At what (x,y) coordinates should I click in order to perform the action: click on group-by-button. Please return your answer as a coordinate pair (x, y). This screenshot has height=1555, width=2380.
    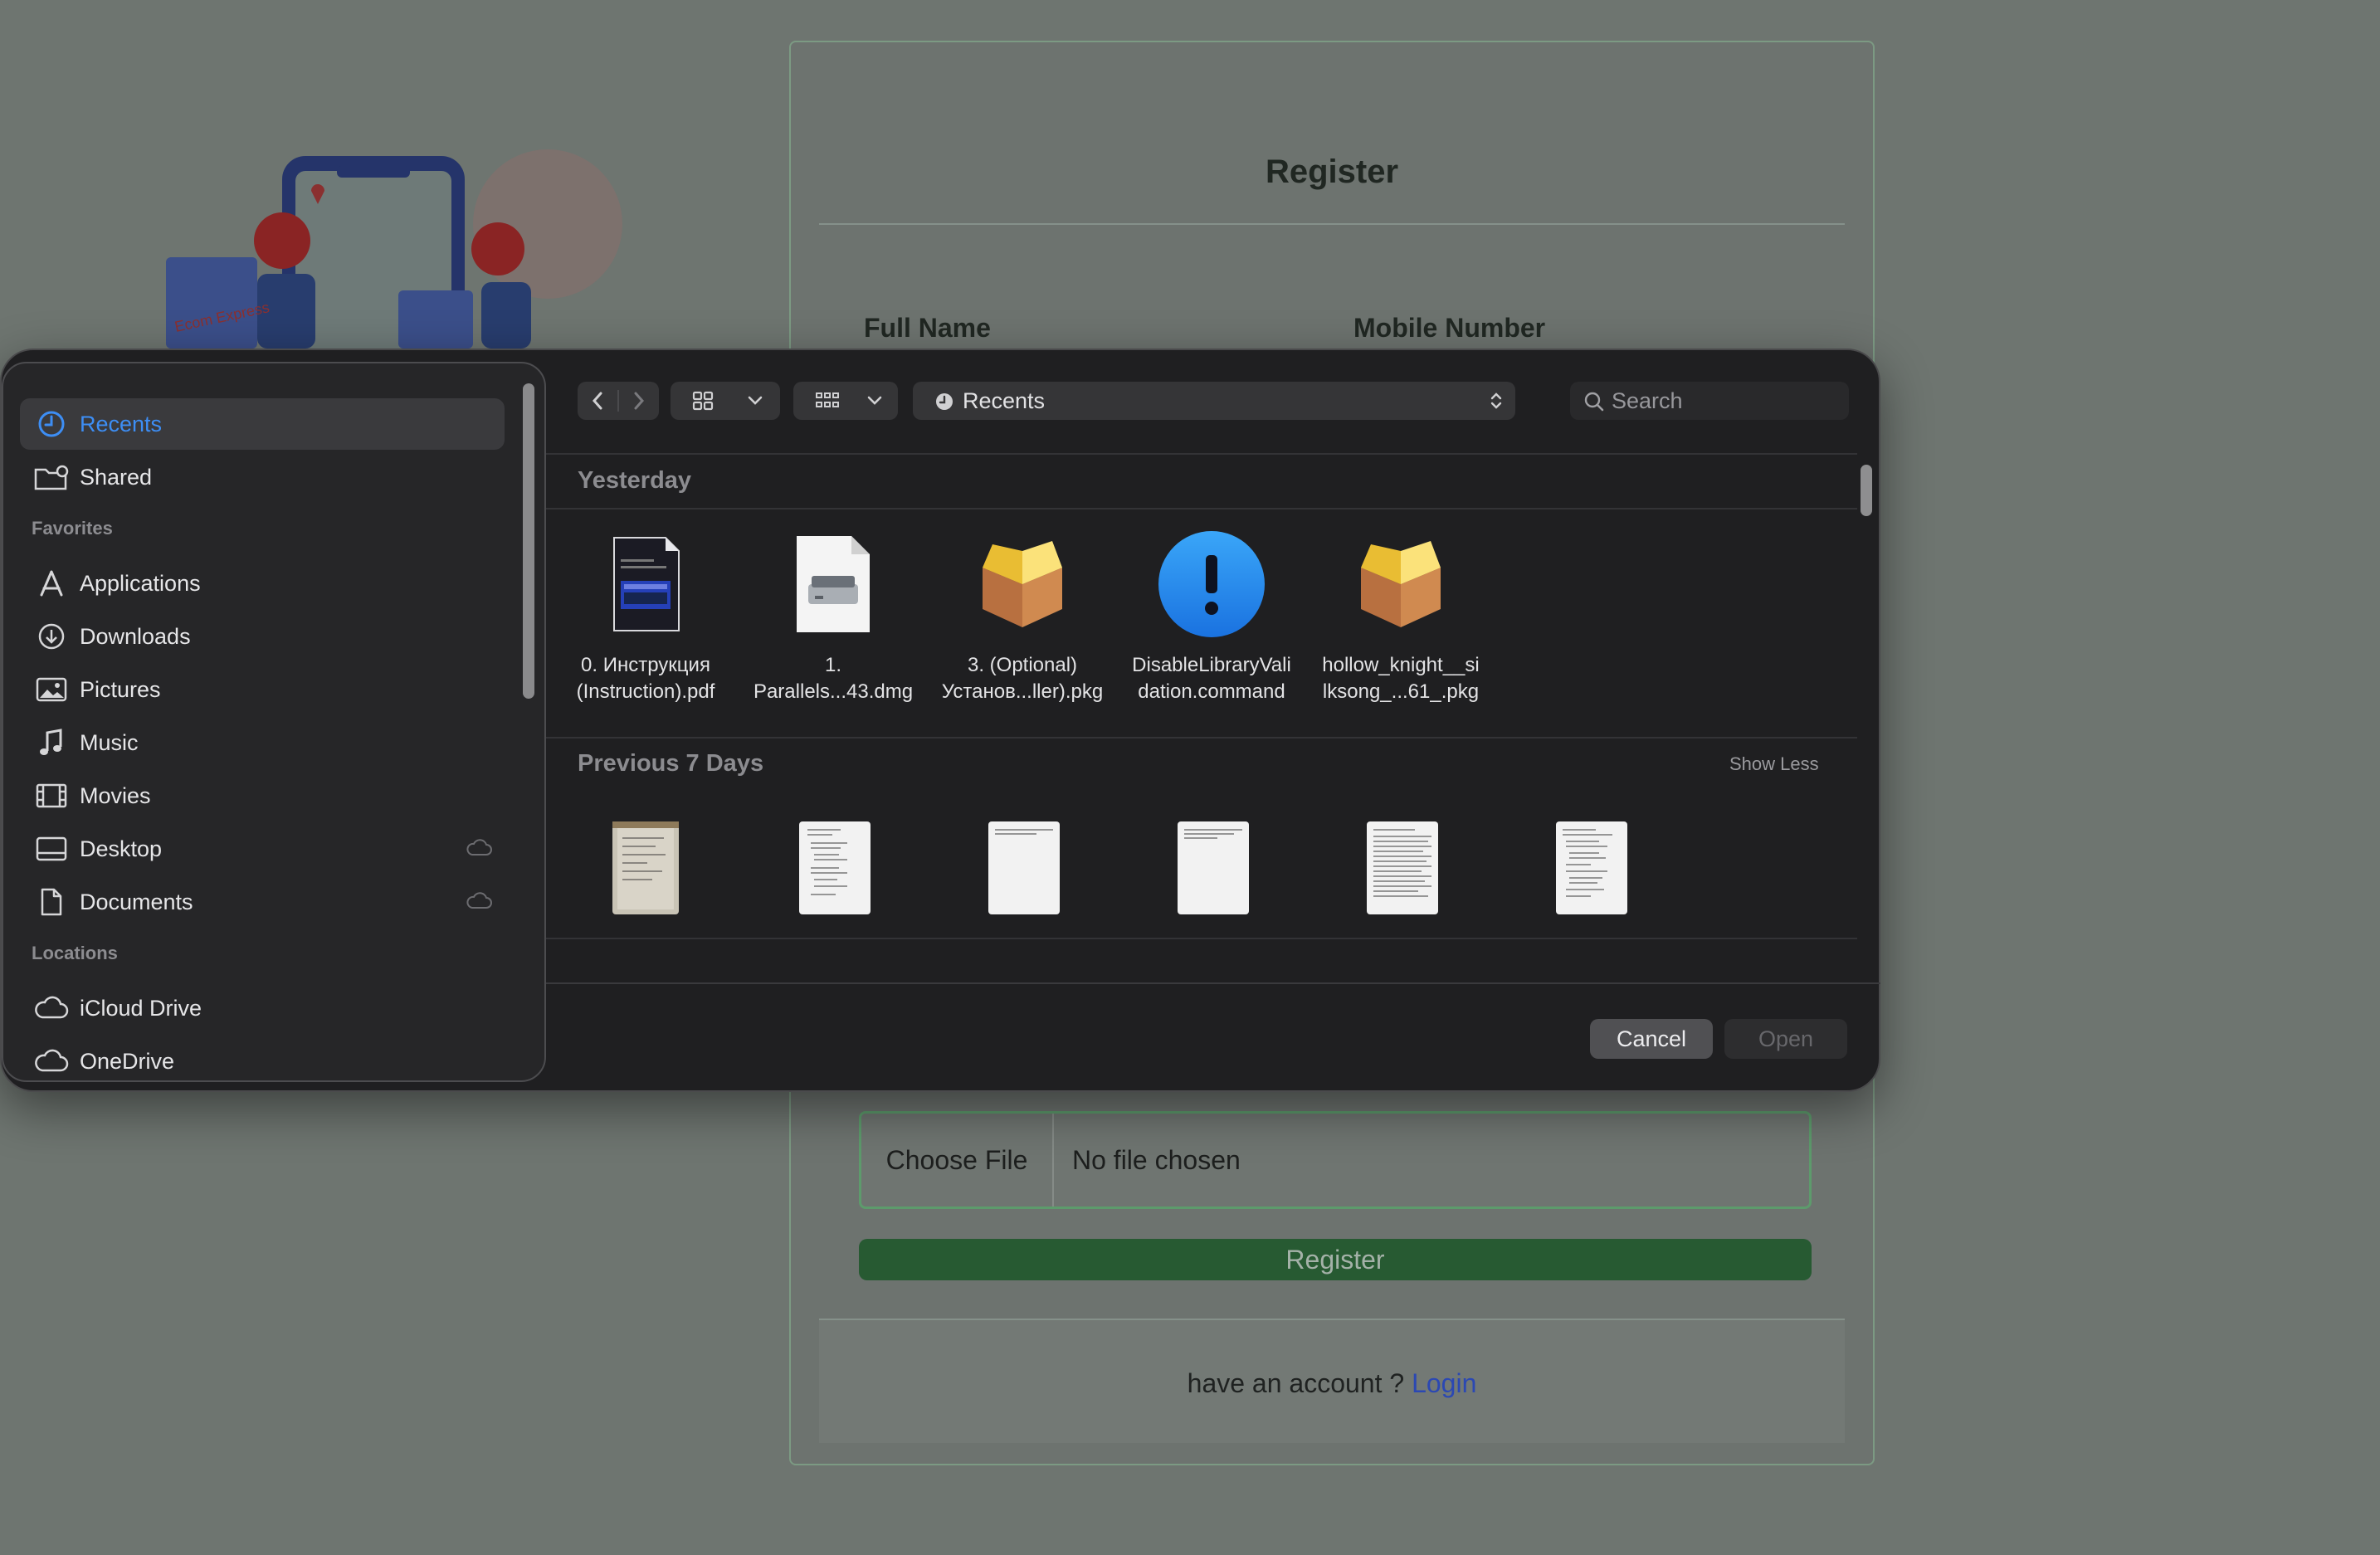
    Looking at the image, I should click on (845, 401).